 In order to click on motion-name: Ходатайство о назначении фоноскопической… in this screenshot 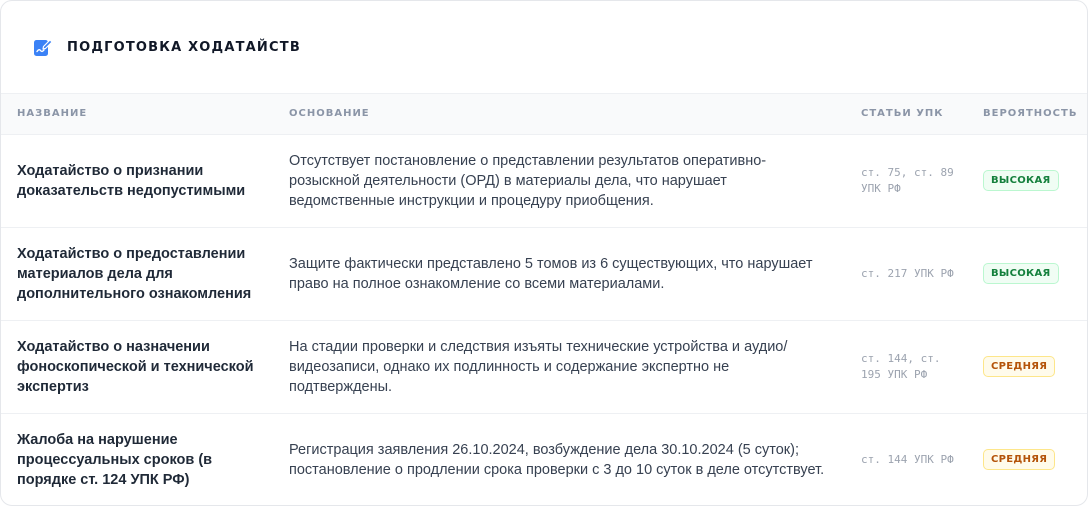, I will do `click(135, 366)`.